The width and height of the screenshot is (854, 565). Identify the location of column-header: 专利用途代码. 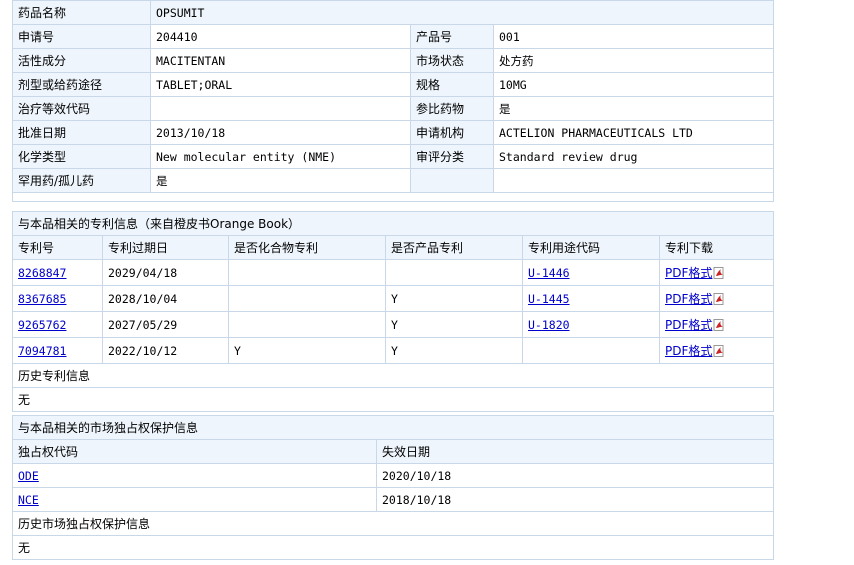
(591, 247).